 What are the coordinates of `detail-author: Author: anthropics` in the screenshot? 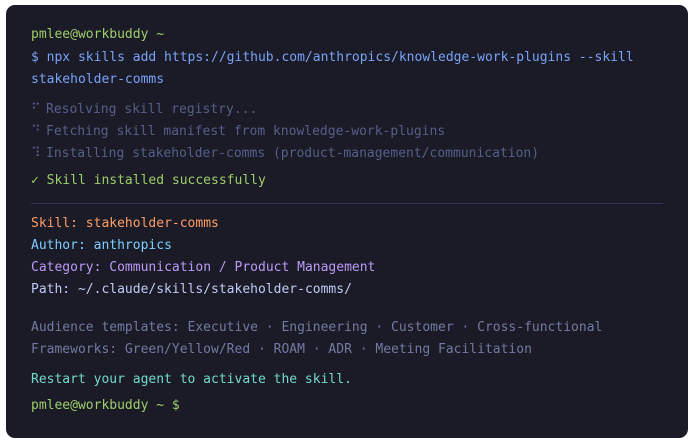 It's located at (101, 246).